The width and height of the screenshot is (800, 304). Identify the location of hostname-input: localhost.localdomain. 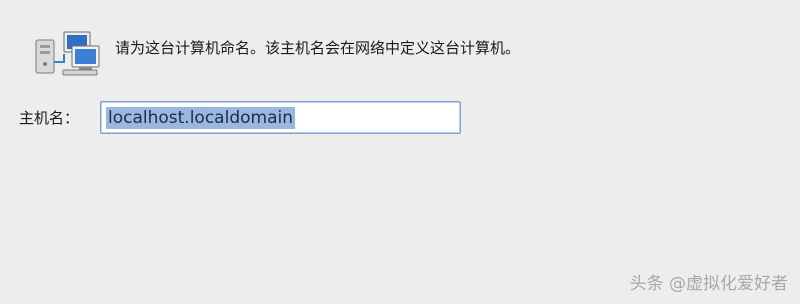
(280, 117).